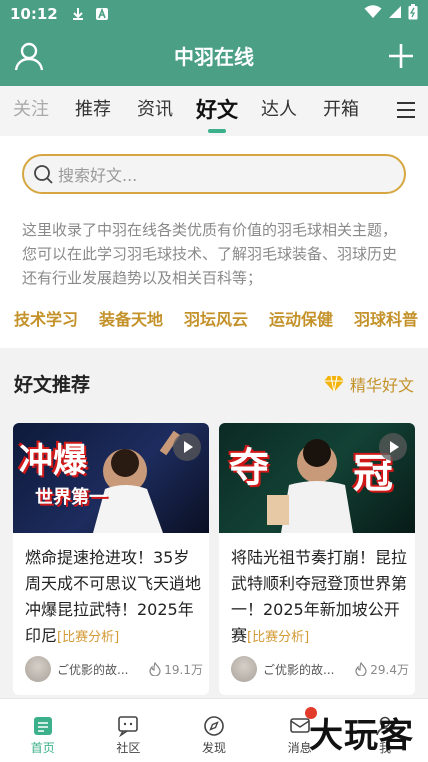 This screenshot has width=428, height=762. Describe the element at coordinates (176, 669) in the screenshot. I see `view-count: 19.1万` at that location.